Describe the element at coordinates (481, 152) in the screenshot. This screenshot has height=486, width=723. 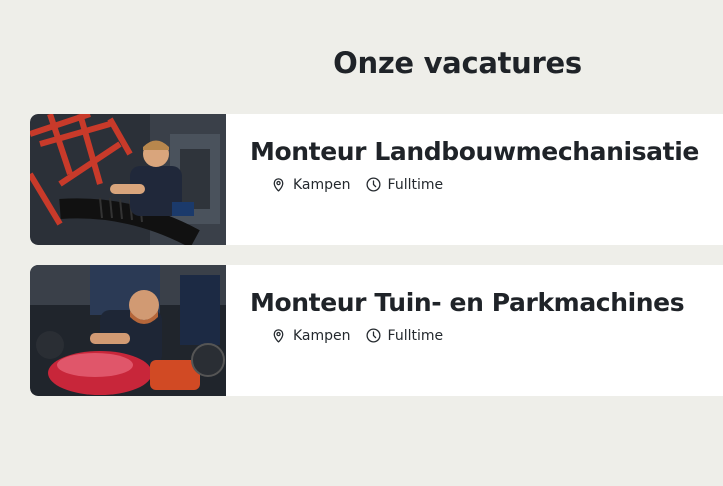
I see `vacancy-title: Monteur Landbouwmechanisatie` at that location.